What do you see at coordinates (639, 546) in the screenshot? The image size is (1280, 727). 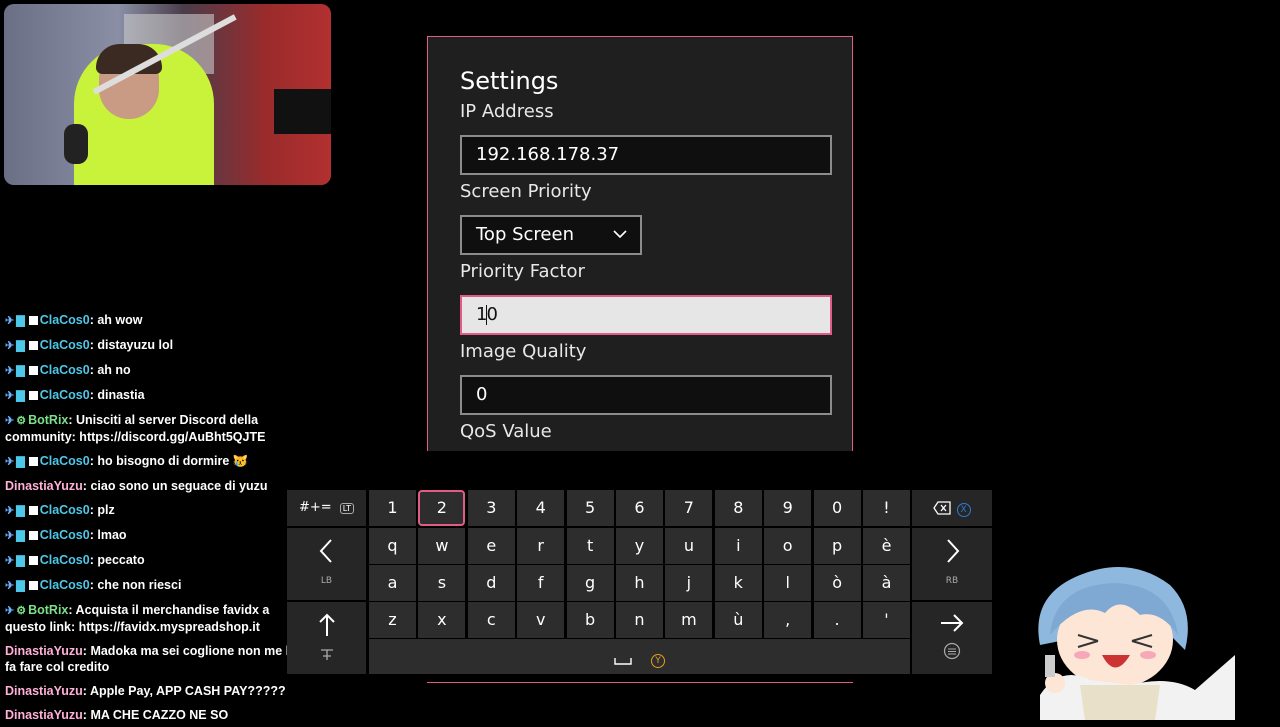 I see `key-16: y` at bounding box center [639, 546].